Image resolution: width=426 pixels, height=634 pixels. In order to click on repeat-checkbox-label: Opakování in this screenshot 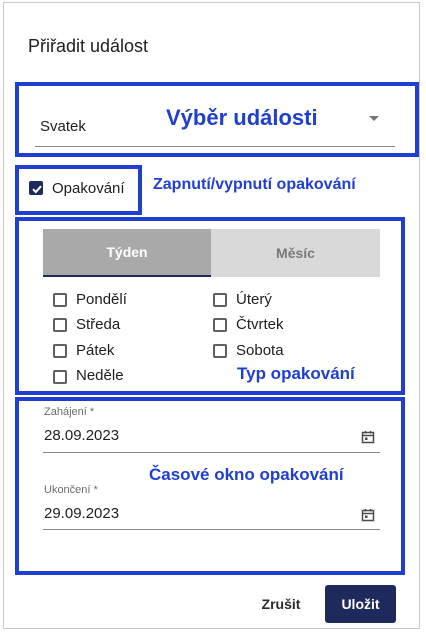, I will do `click(88, 188)`.